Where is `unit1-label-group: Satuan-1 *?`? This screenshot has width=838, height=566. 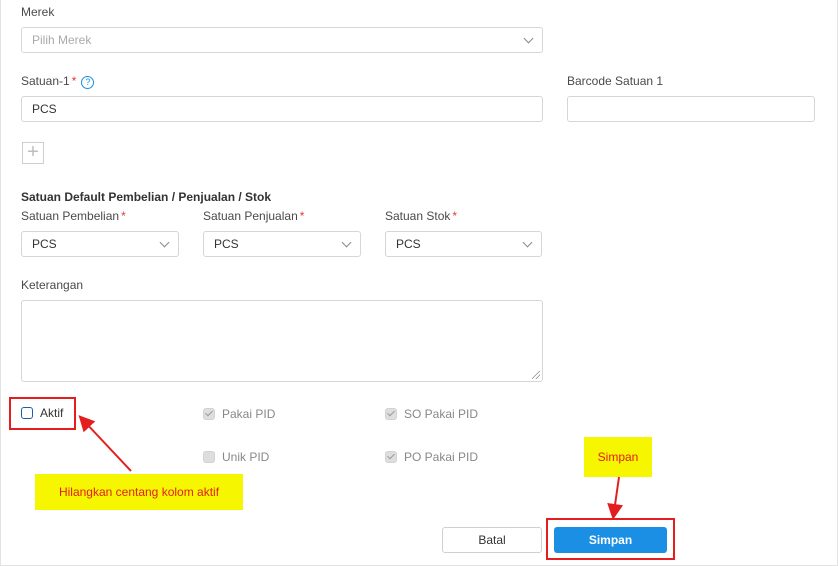 unit1-label-group: Satuan-1 *? is located at coordinates (58, 81).